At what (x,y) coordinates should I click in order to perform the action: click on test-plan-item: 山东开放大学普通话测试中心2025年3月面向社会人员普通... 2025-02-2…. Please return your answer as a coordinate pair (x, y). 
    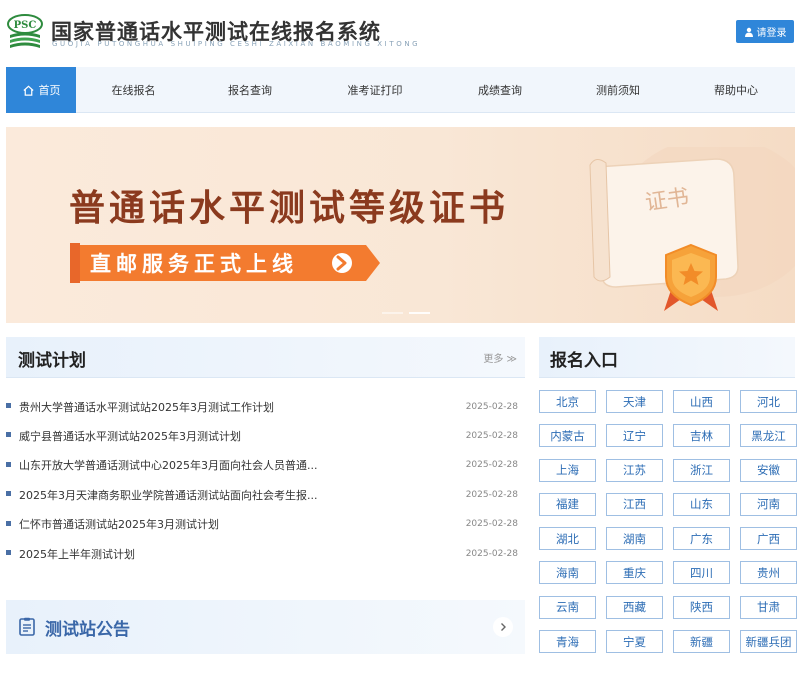
    Looking at the image, I should click on (265, 465).